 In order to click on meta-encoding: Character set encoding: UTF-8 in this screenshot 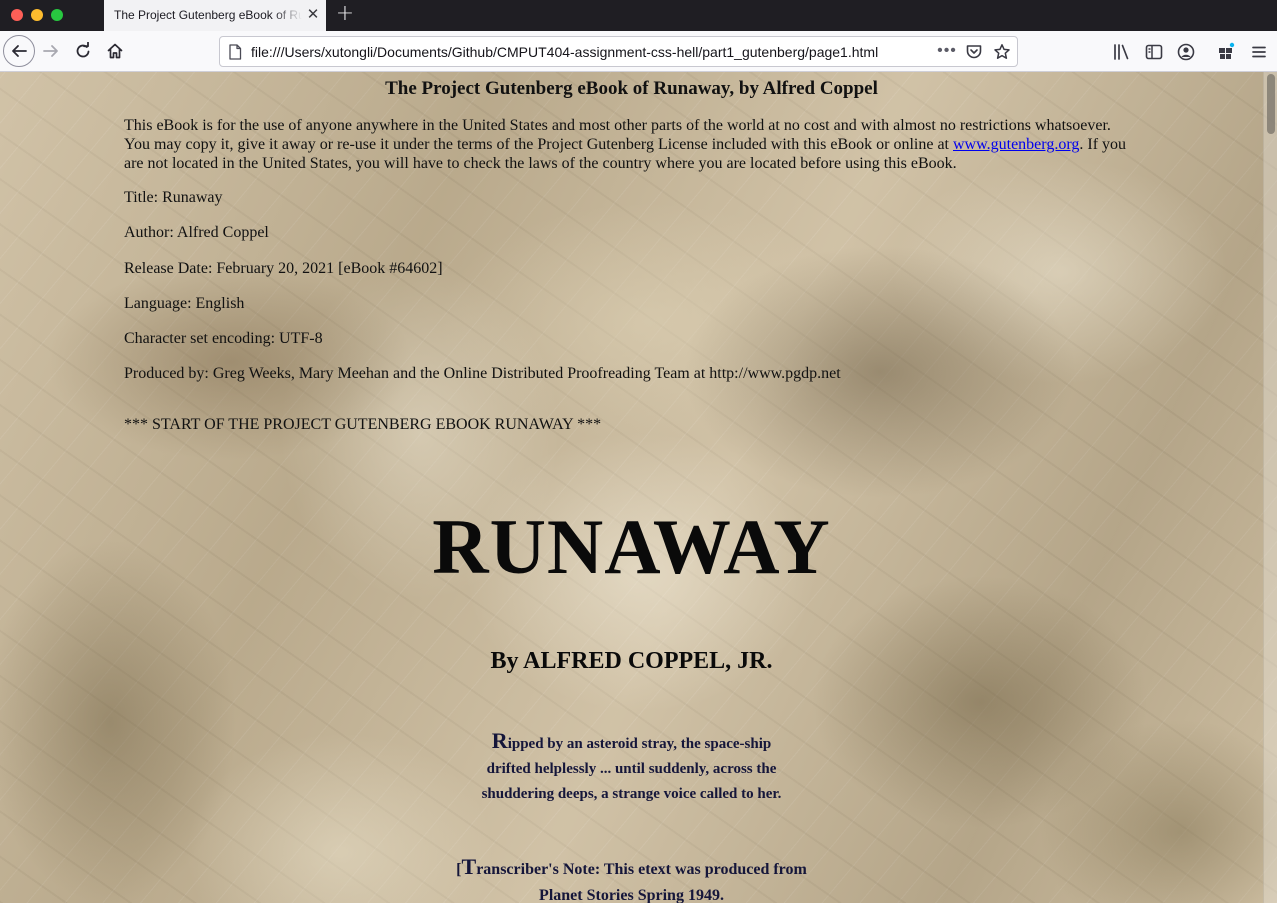, I will do `click(223, 338)`.